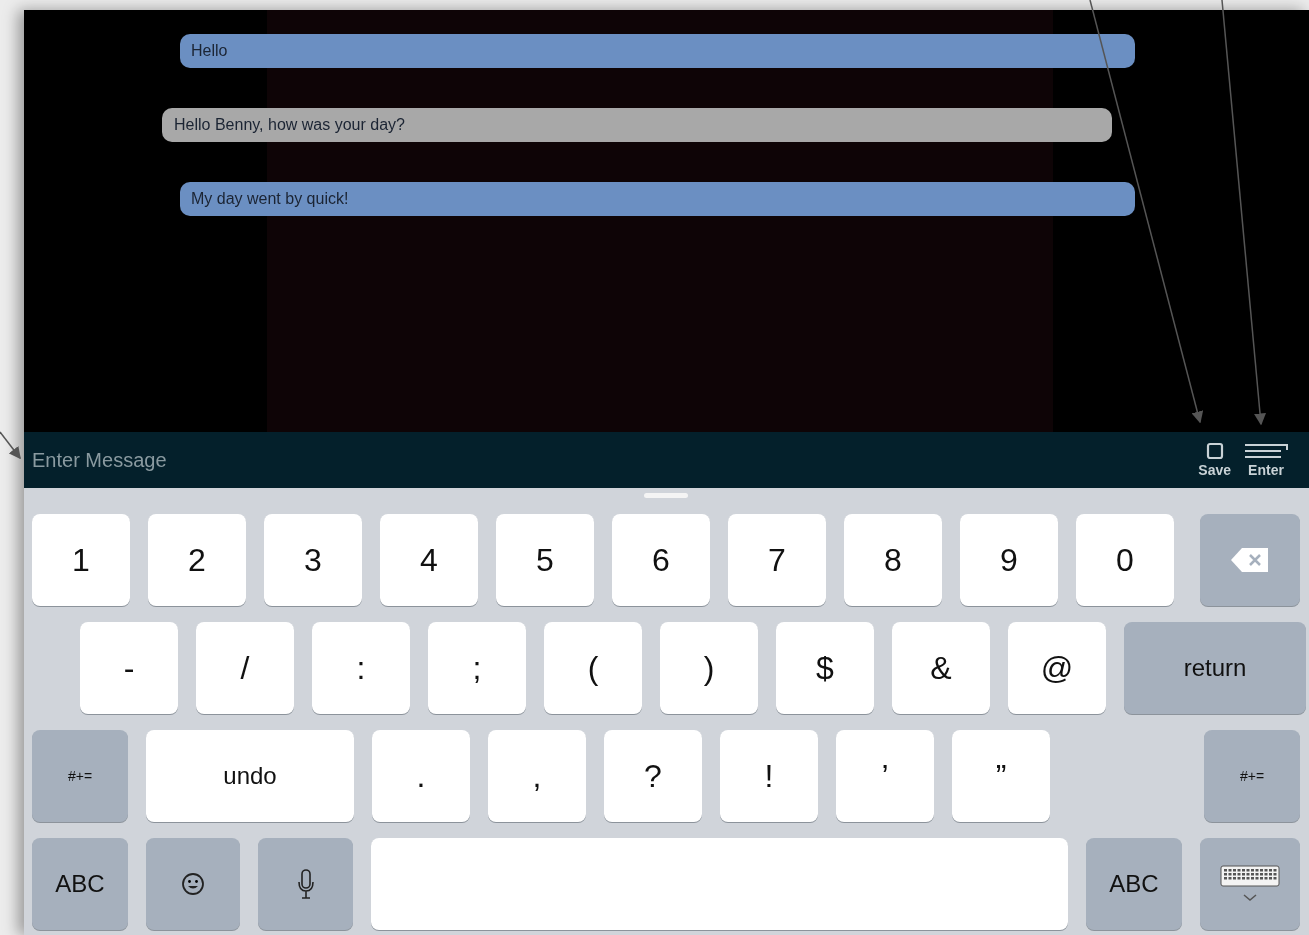 The height and width of the screenshot is (935, 1309). Describe the element at coordinates (81, 560) in the screenshot. I see `keyboard-key: 1` at that location.